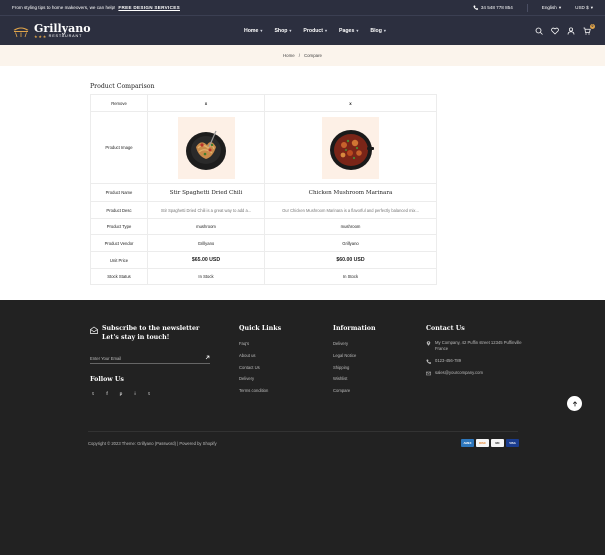  What do you see at coordinates (107, 394) in the screenshot?
I see `facebook-icon: f` at bounding box center [107, 394].